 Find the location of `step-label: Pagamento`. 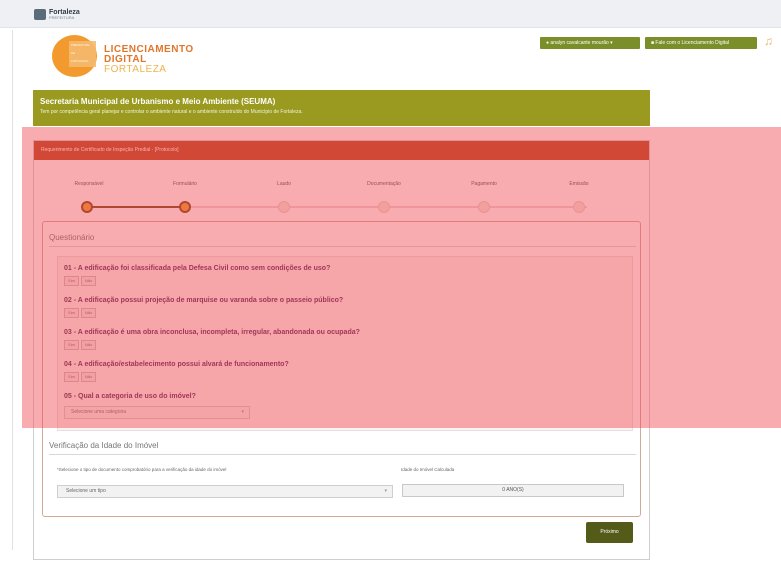

step-label: Pagamento is located at coordinates (484, 184).